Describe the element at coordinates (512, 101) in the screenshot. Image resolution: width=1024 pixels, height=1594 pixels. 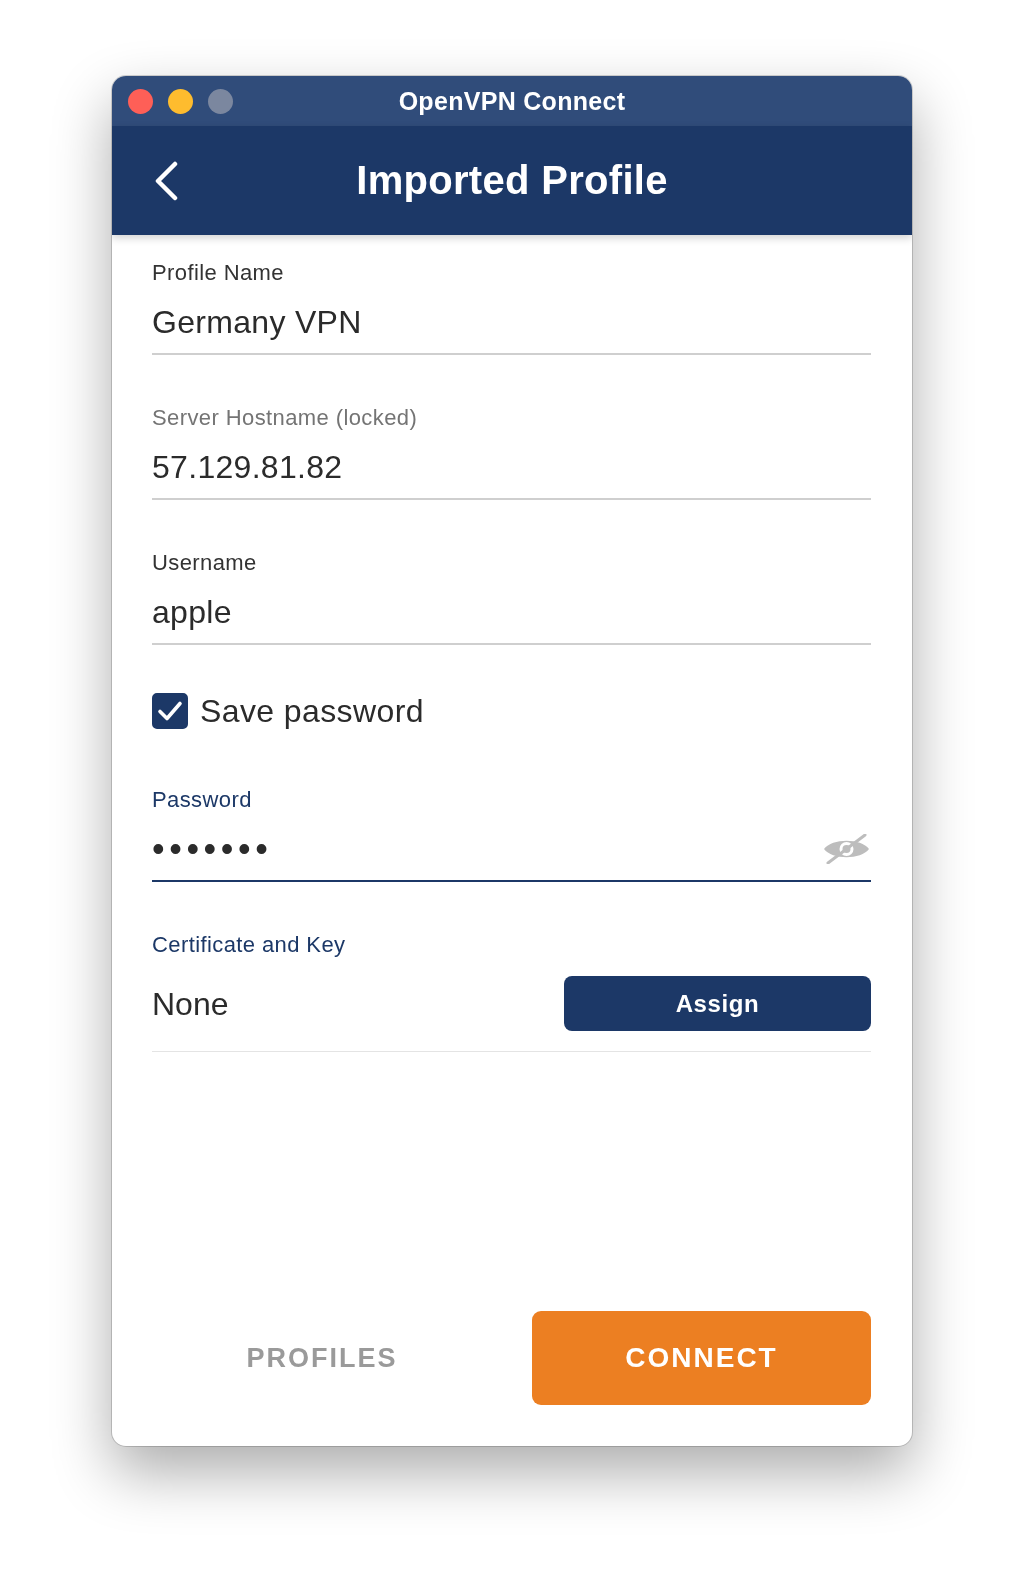
I see `window-title: OpenVPN Connect` at that location.